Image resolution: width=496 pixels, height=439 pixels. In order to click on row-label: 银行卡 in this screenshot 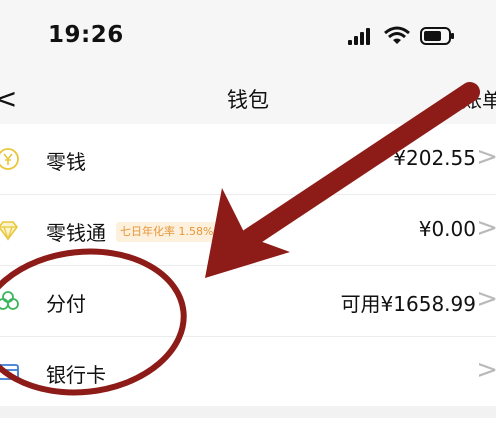, I will do `click(76, 375)`.